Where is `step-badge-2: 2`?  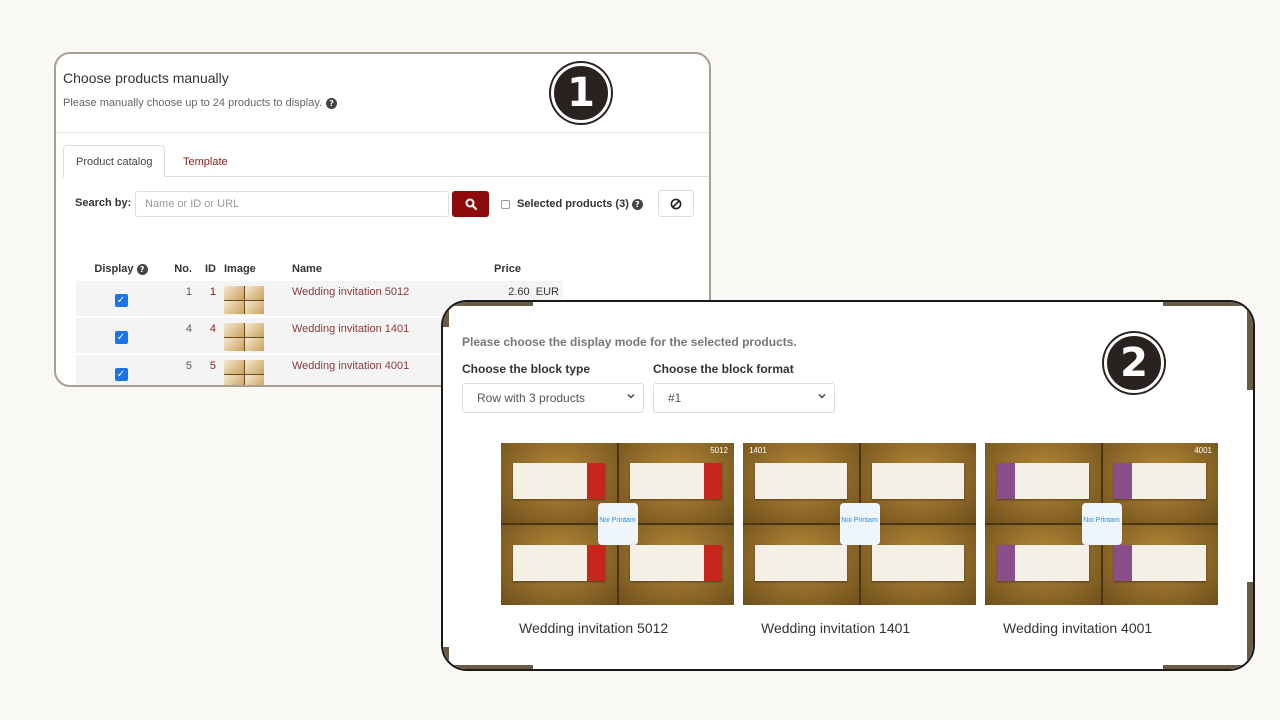 step-badge-2: 2 is located at coordinates (1134, 363).